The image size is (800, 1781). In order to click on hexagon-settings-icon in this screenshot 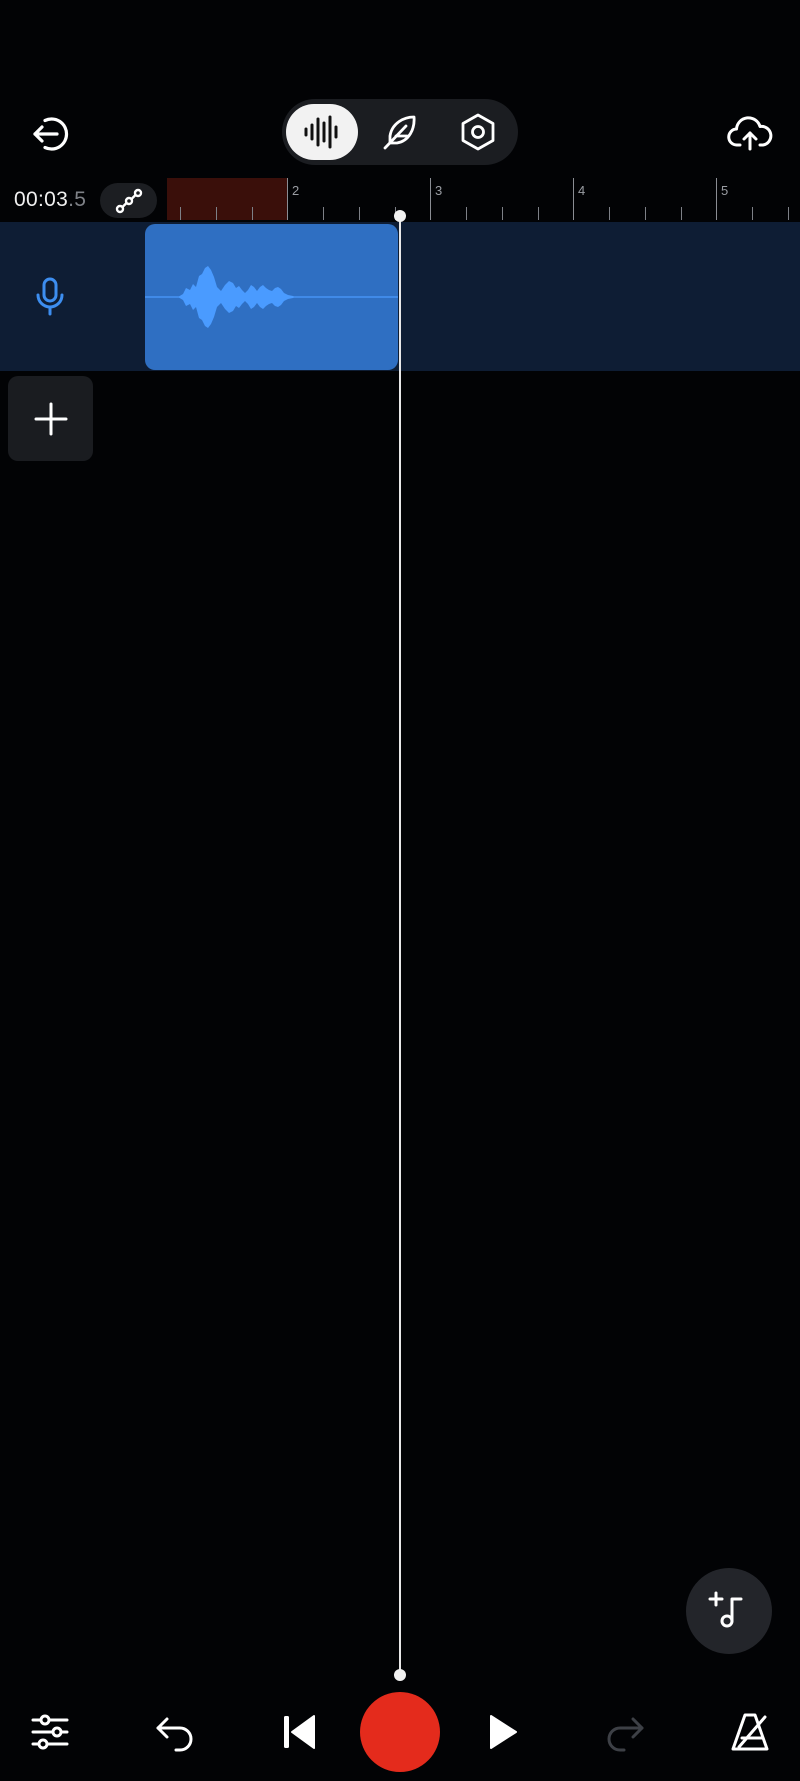, I will do `click(478, 132)`.